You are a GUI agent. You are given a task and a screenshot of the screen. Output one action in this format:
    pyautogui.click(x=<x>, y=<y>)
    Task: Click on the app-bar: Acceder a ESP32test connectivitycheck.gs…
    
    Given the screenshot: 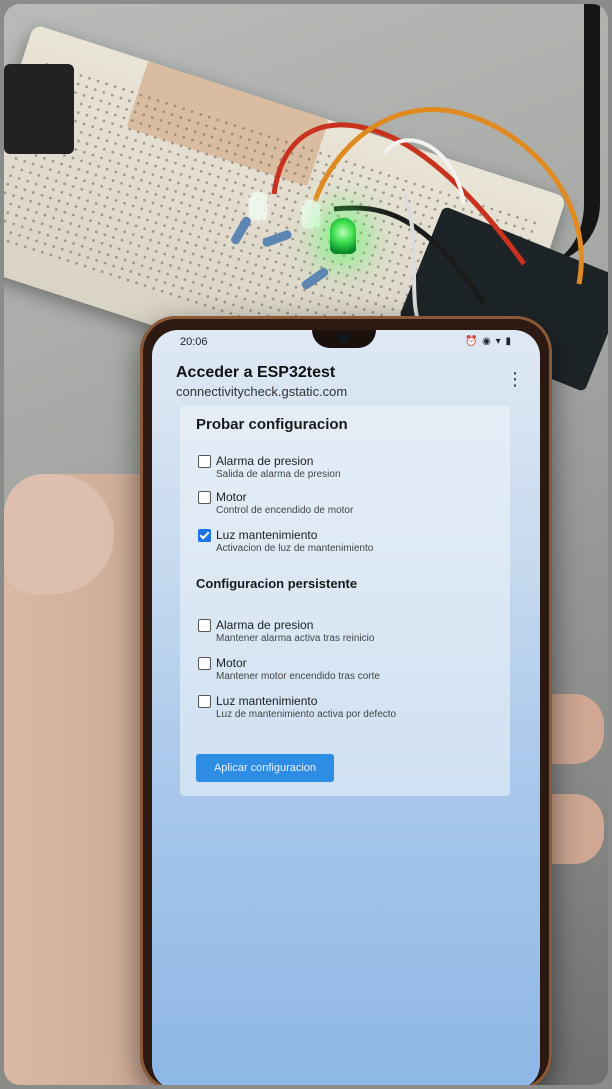 What is the action you would take?
    pyautogui.click(x=346, y=382)
    